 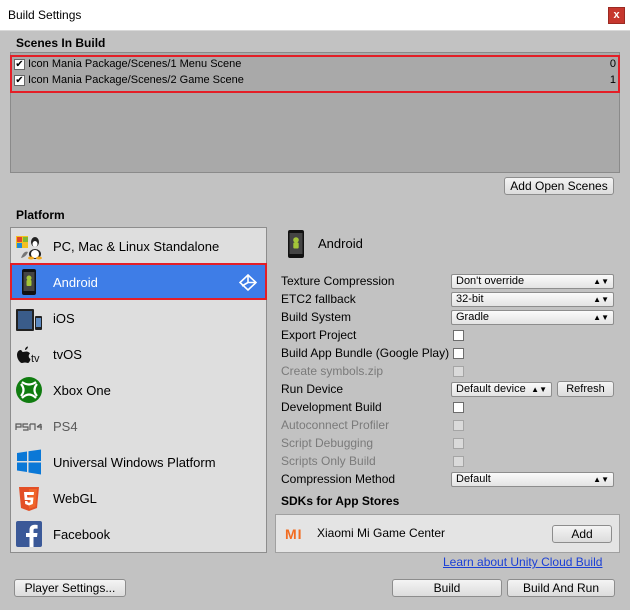 What do you see at coordinates (328, 461) in the screenshot?
I see `scripts-only-build-label: Scripts Only Build` at bounding box center [328, 461].